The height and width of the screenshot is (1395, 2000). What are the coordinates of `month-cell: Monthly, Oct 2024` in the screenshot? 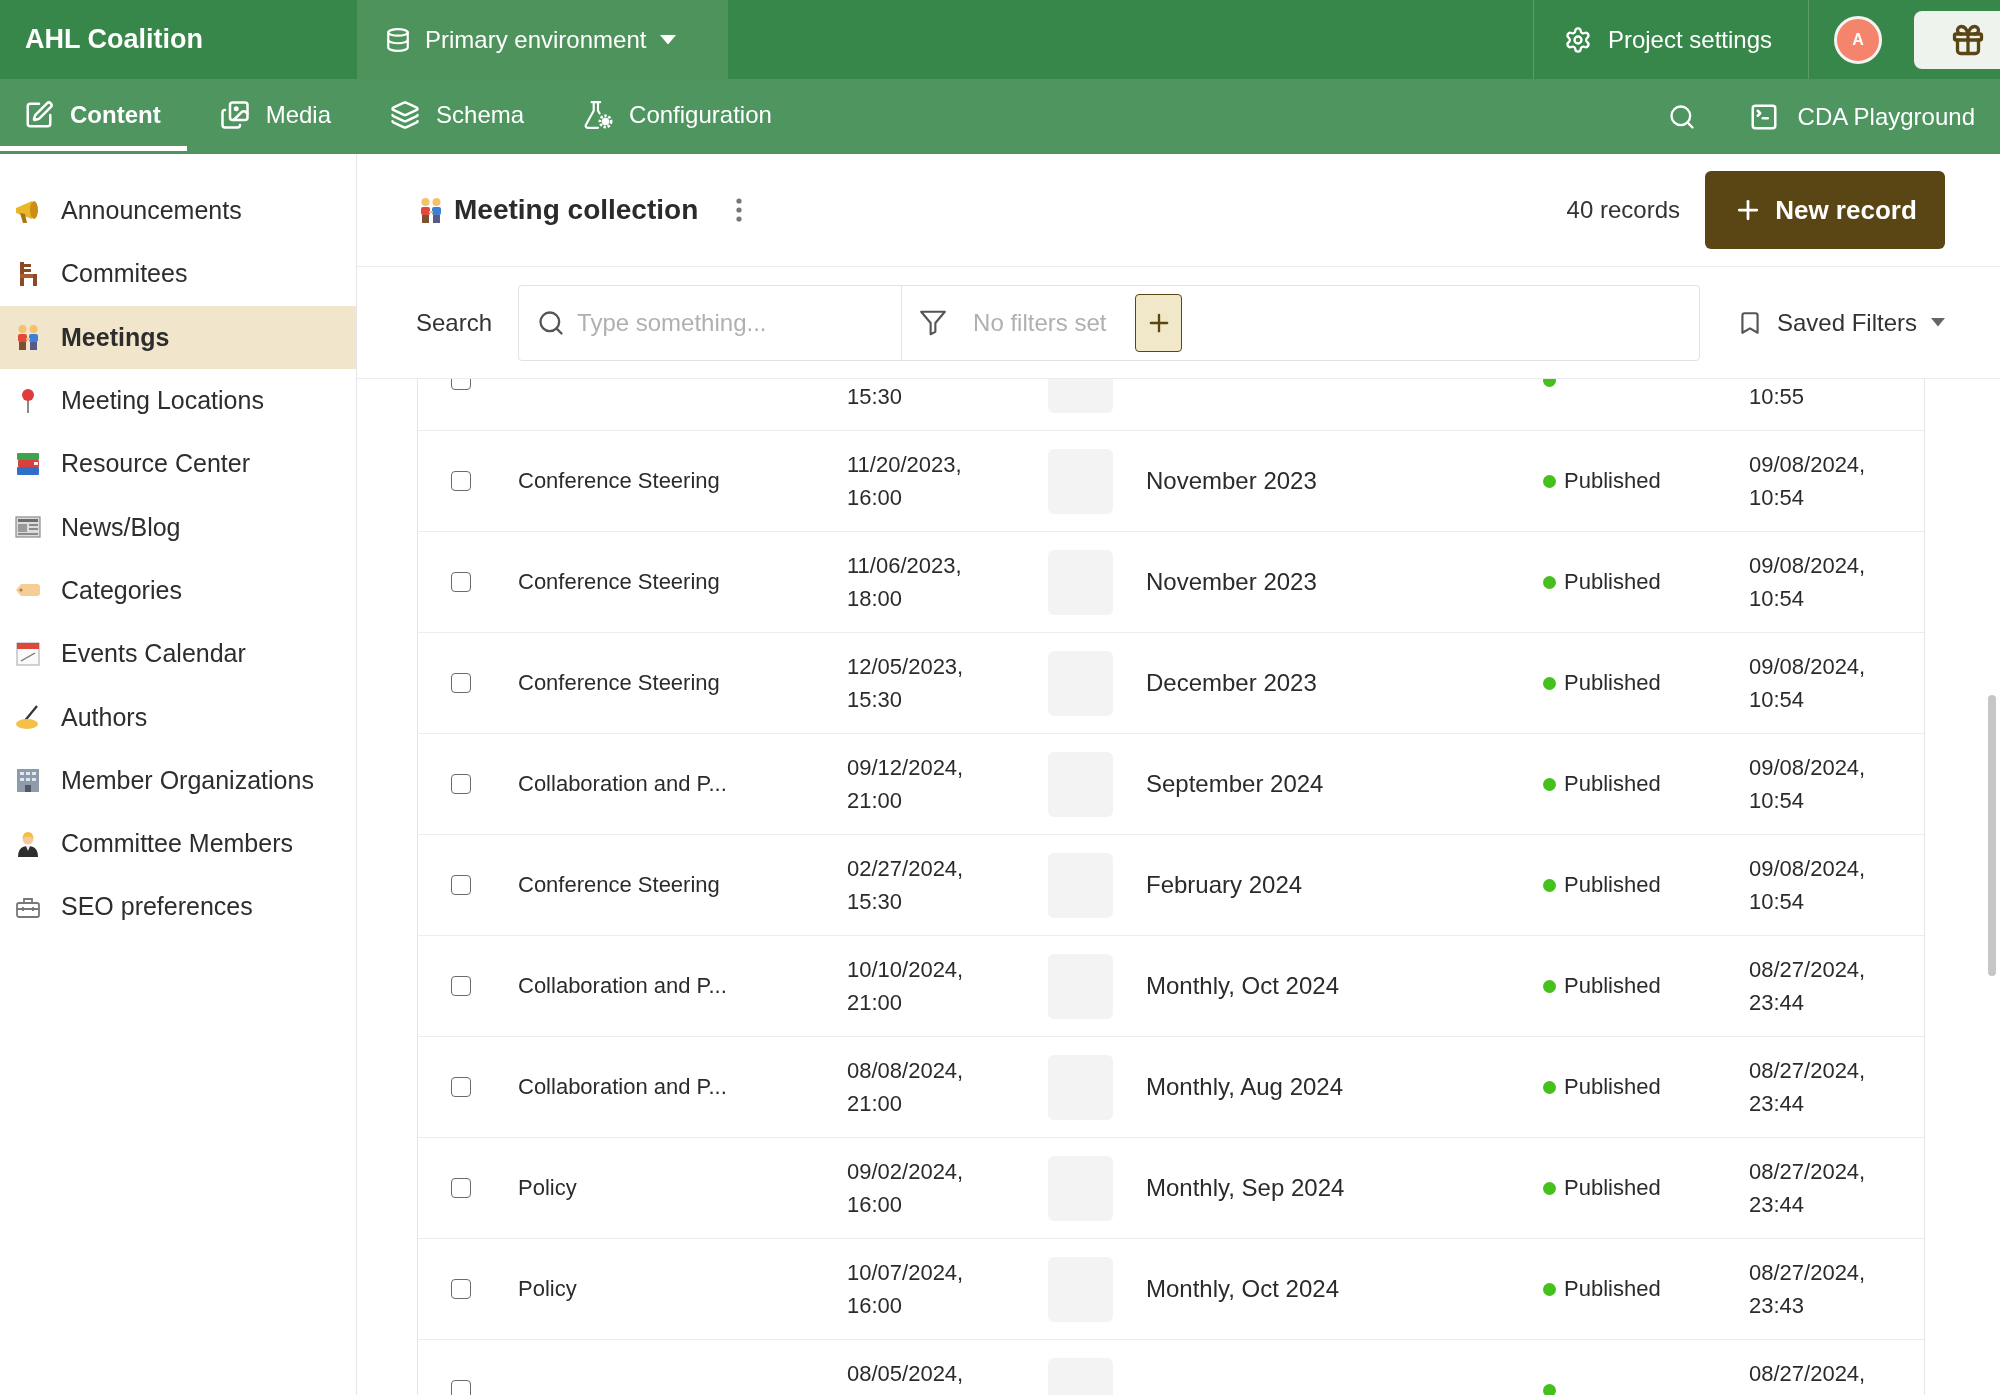 It's located at (1242, 986).